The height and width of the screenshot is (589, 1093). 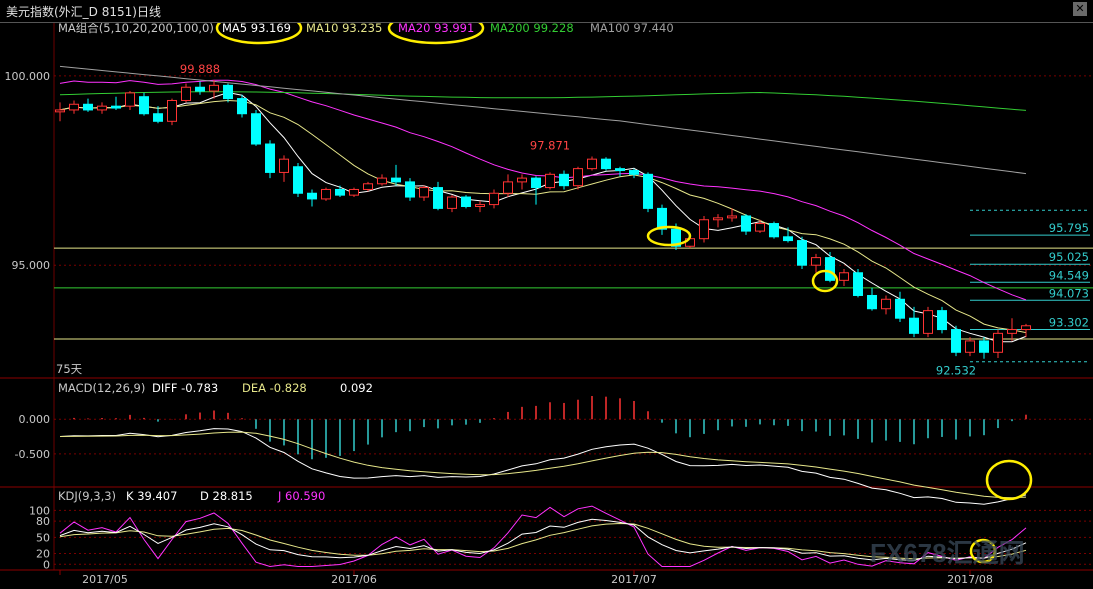 I want to click on x-tick-label: 2017/08, so click(x=970, y=579).